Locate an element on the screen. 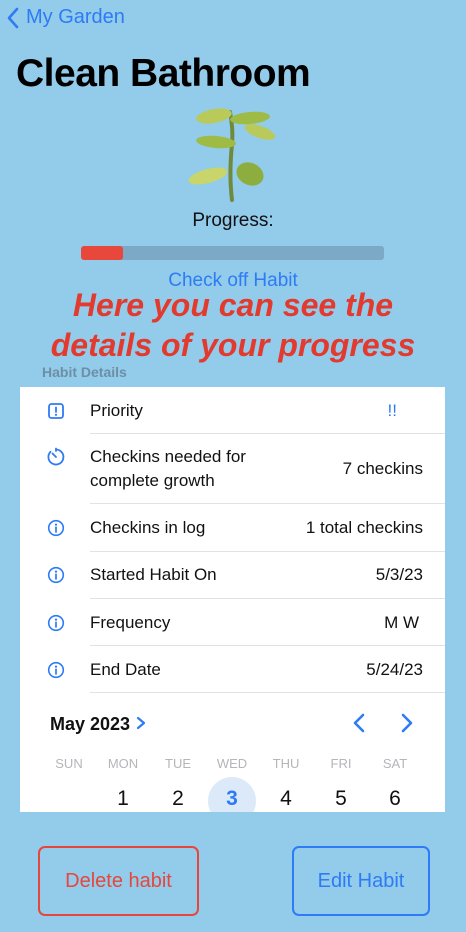 The width and height of the screenshot is (466, 932). weekday-label: FRI is located at coordinates (341, 763).